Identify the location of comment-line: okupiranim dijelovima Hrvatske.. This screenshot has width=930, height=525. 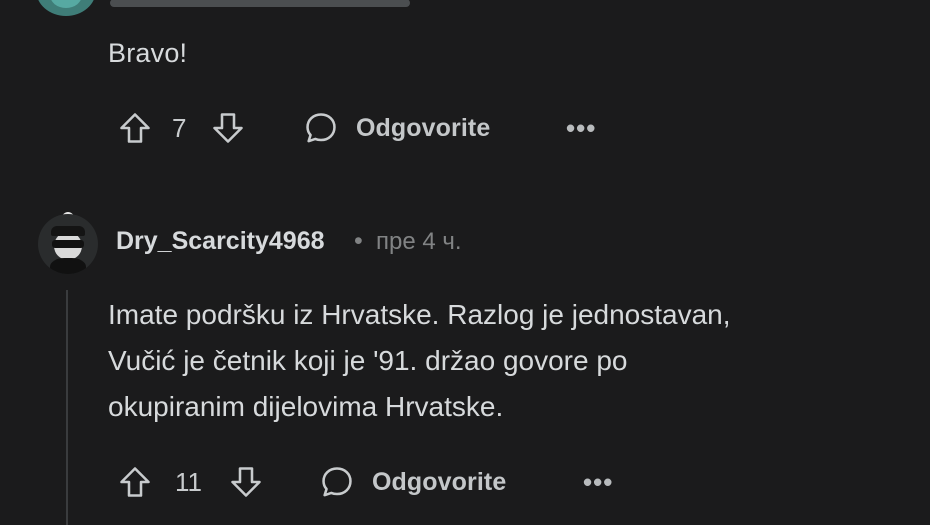
(306, 406).